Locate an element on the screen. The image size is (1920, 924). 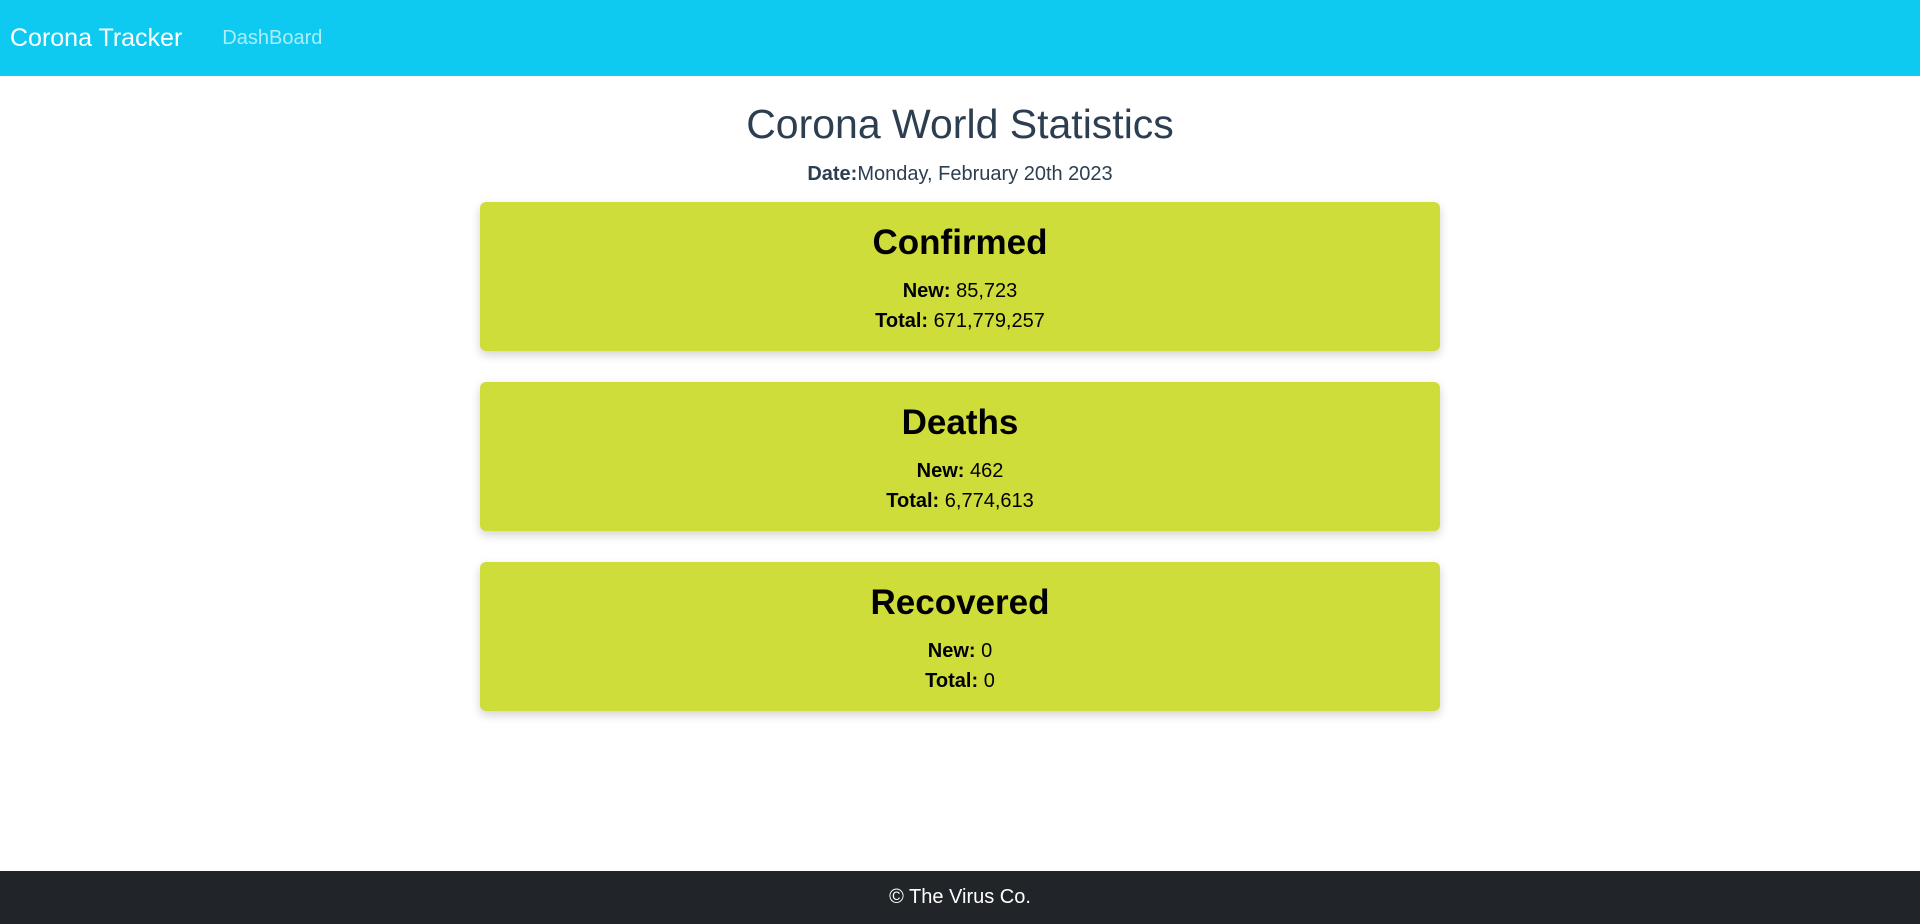
footer: © The Virus Co. is located at coordinates (960, 897).